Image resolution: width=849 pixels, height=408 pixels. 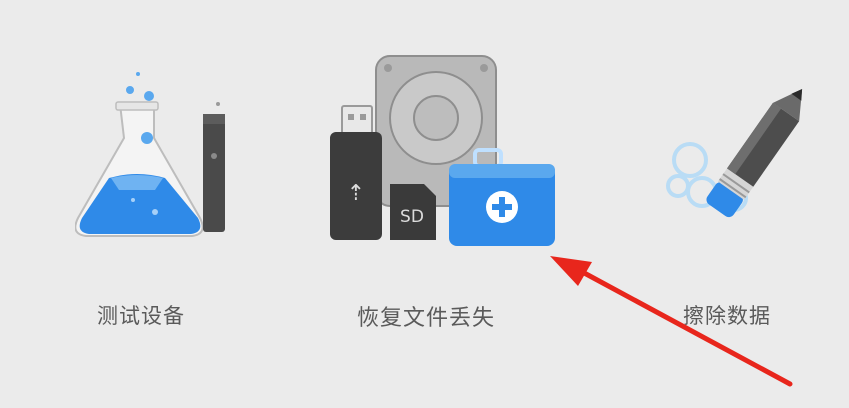 I want to click on svg-text: SD, so click(x=412, y=217).